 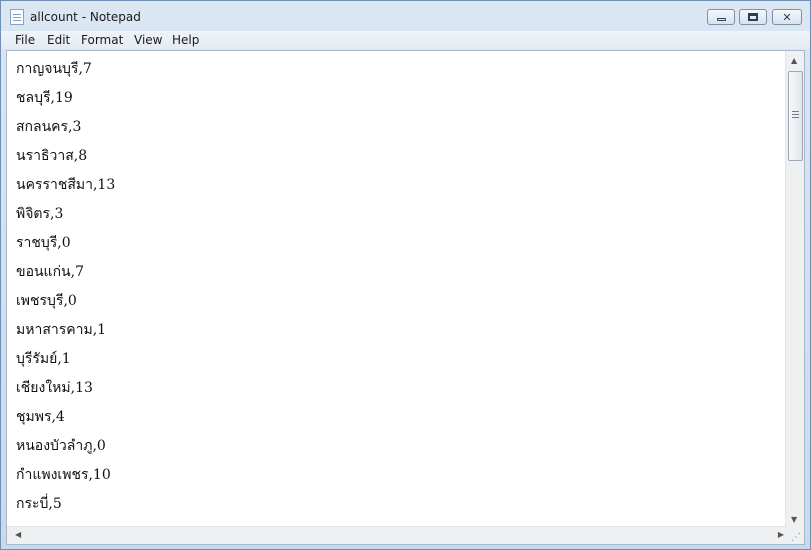 What do you see at coordinates (44, 98) in the screenshot?
I see `text-line: ชลบุรี,19` at bounding box center [44, 98].